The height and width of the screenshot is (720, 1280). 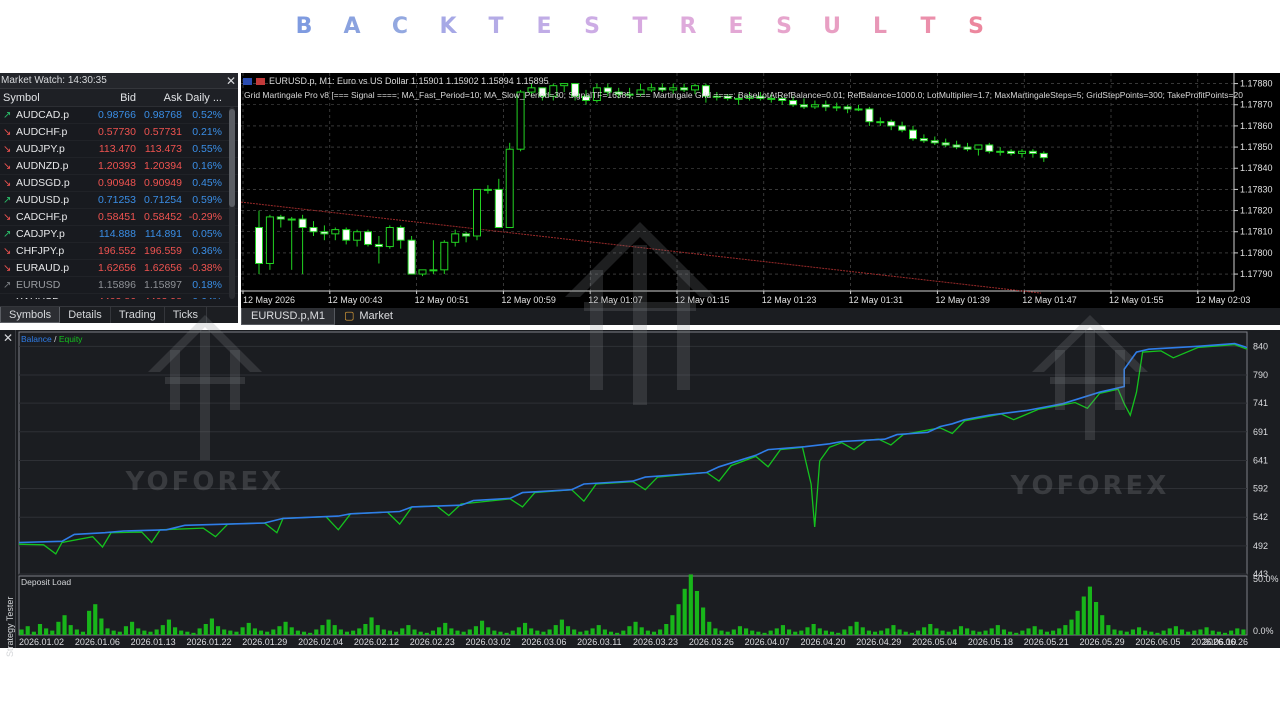 What do you see at coordinates (1256, 84) in the screenshot?
I see `price-tick-label: 1.17880` at bounding box center [1256, 84].